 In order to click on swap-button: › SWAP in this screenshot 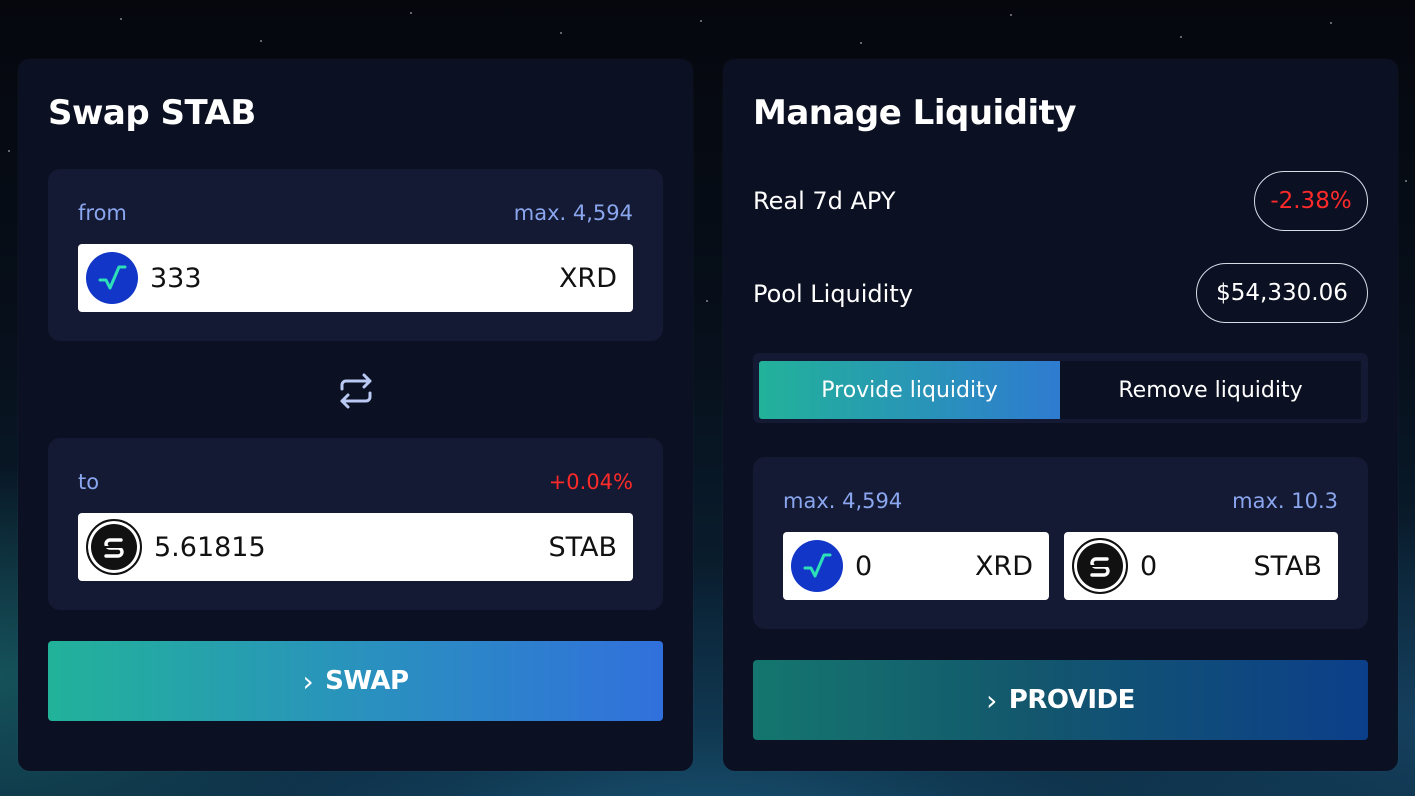, I will do `click(355, 681)`.